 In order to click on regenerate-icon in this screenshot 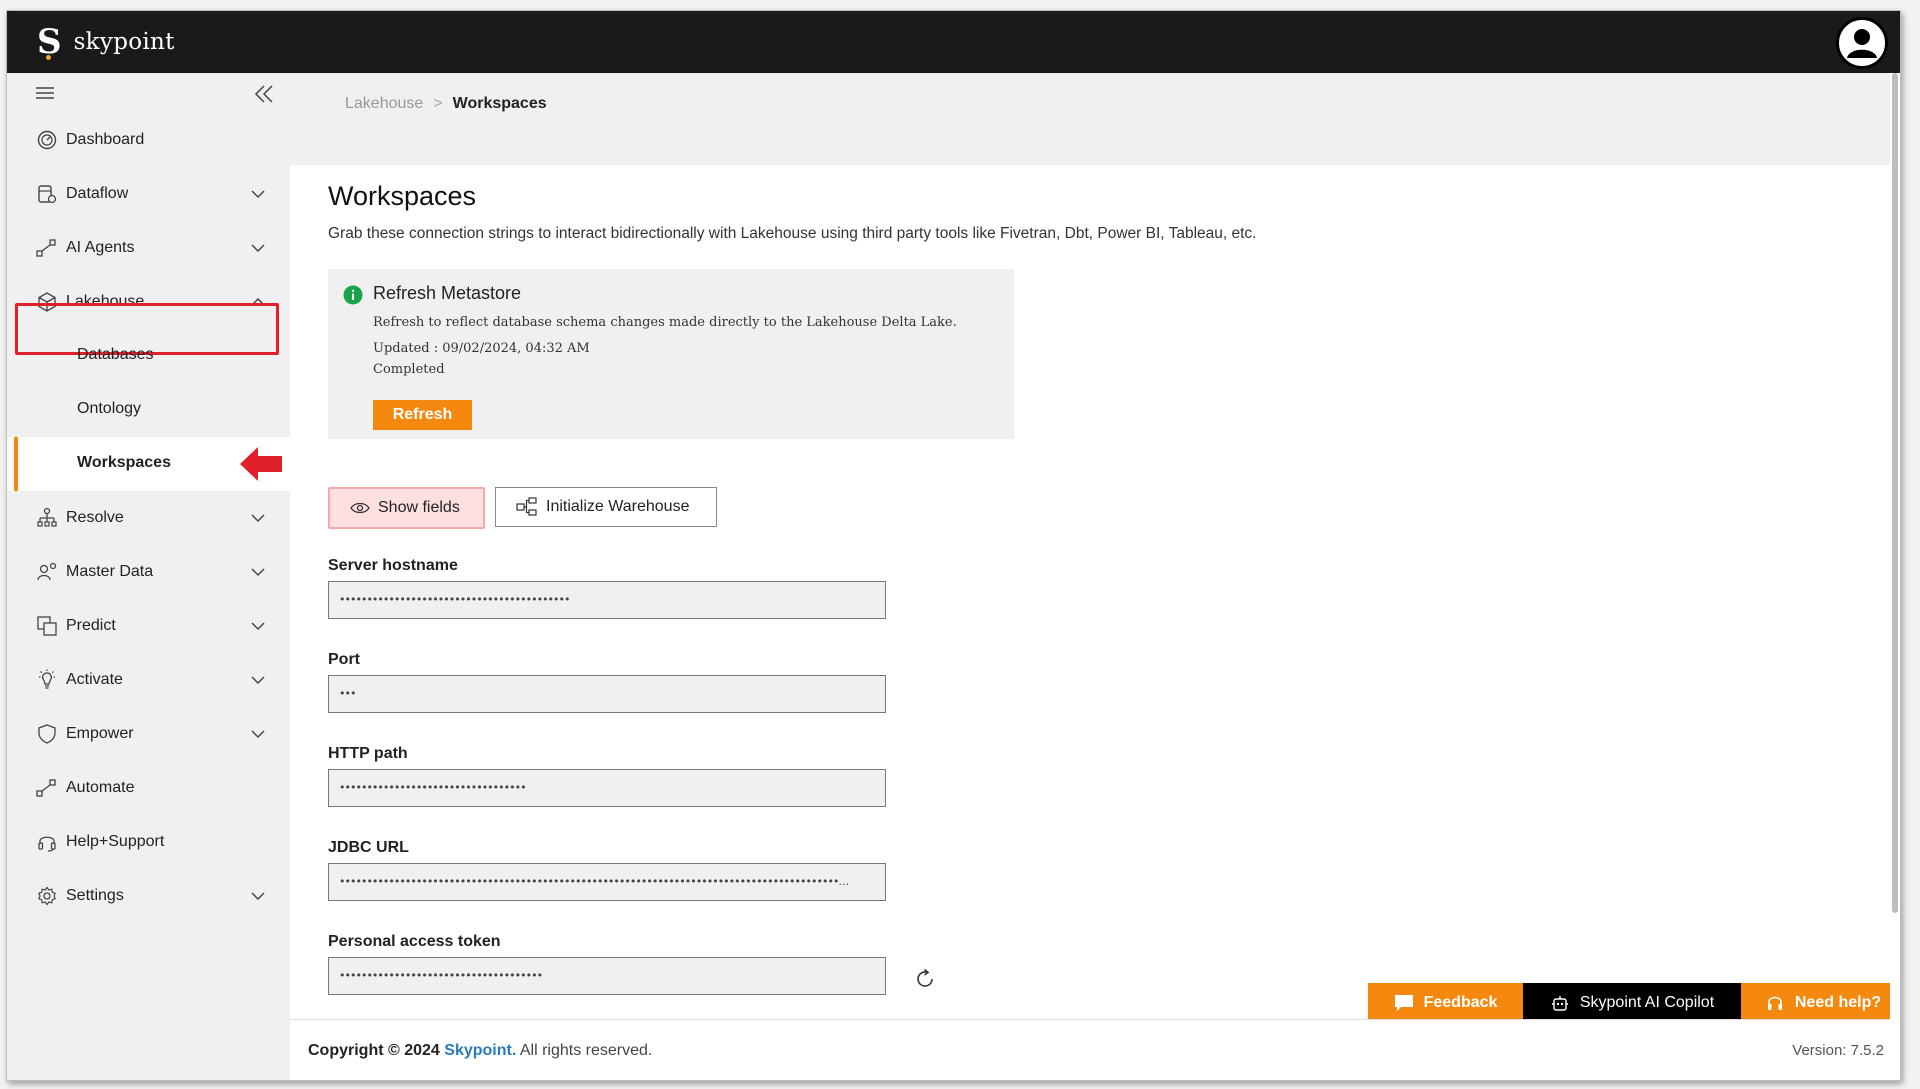, I will do `click(925, 979)`.